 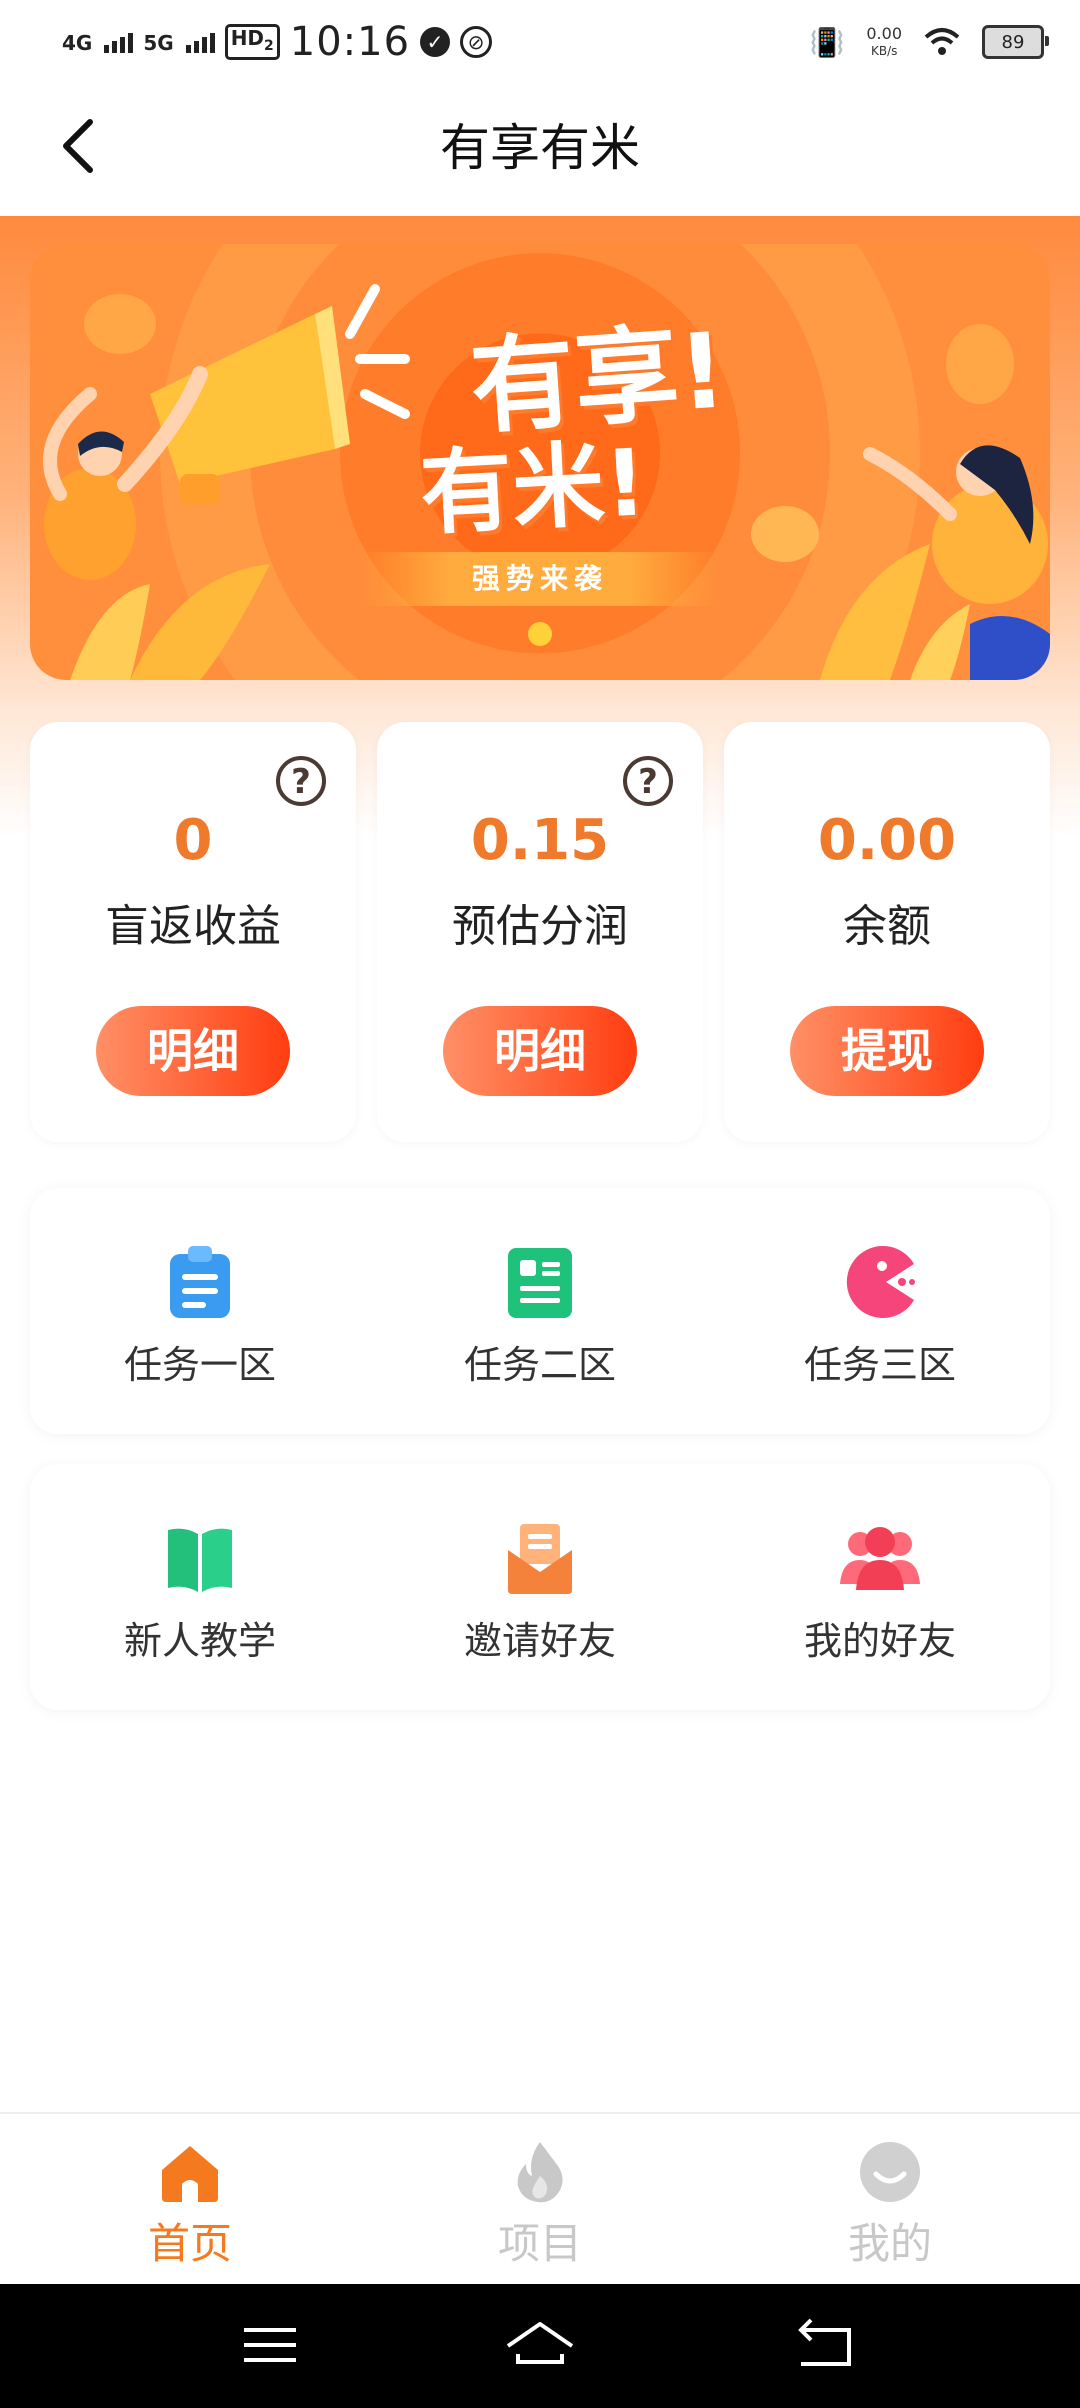 What do you see at coordinates (1013, 42) in the screenshot?
I see `battery-level: 89` at bounding box center [1013, 42].